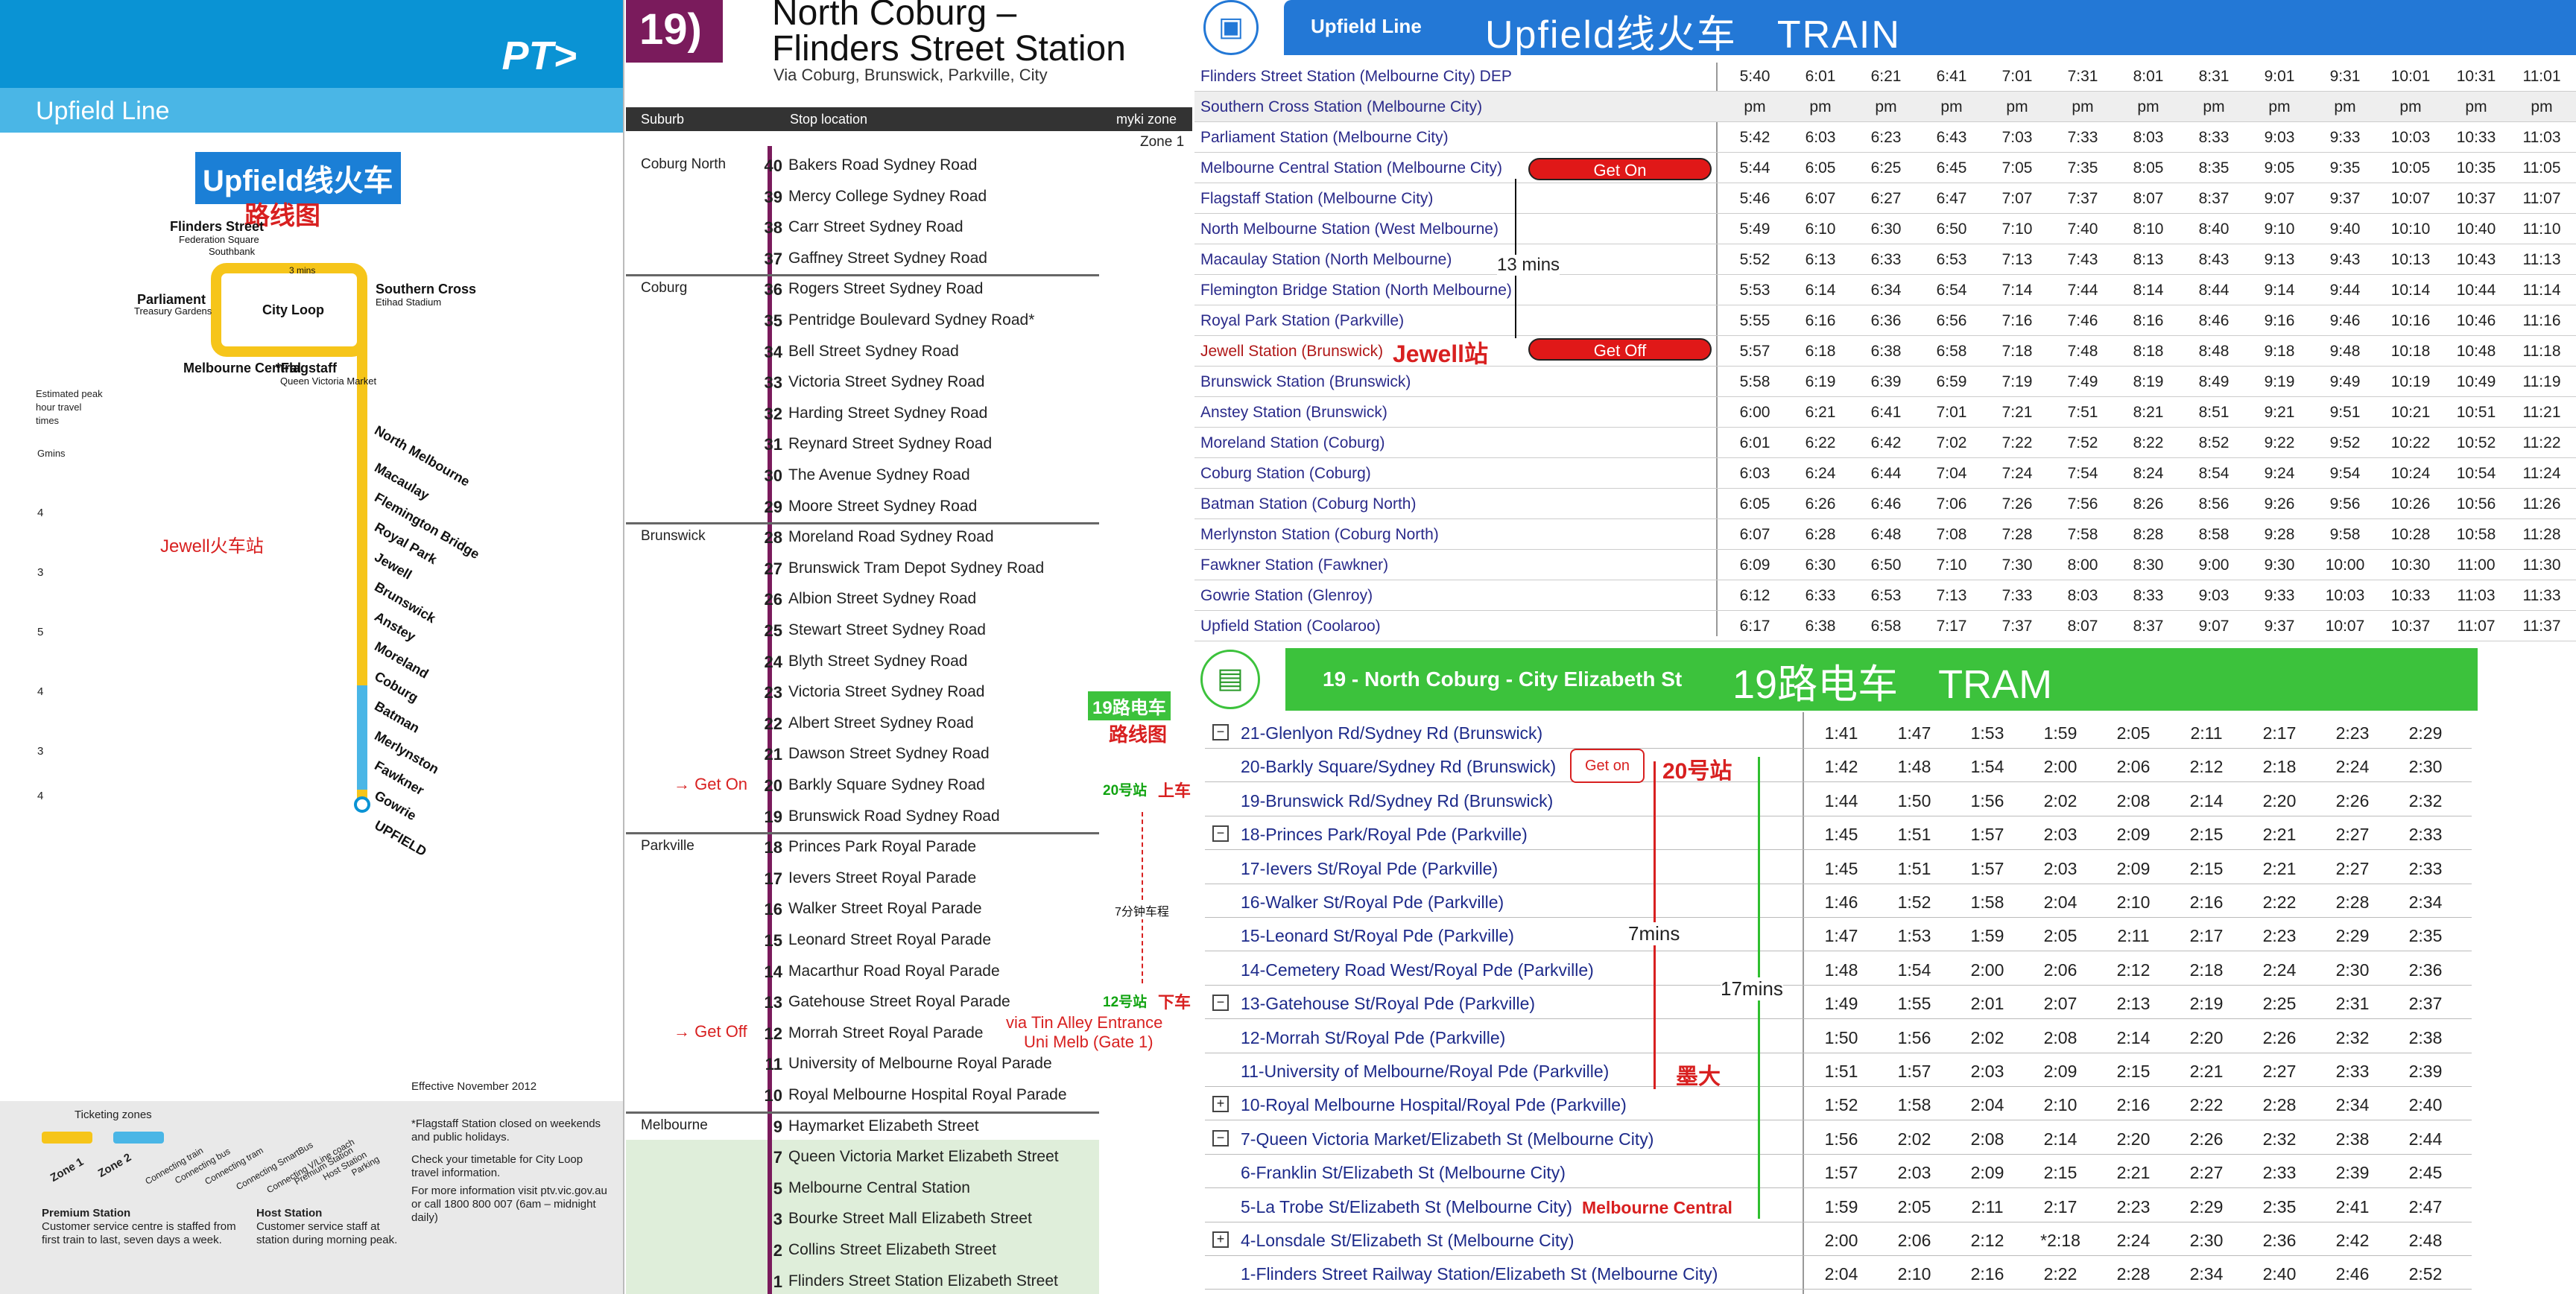  I want to click on train-time-cell: 6:05, so click(1821, 168).